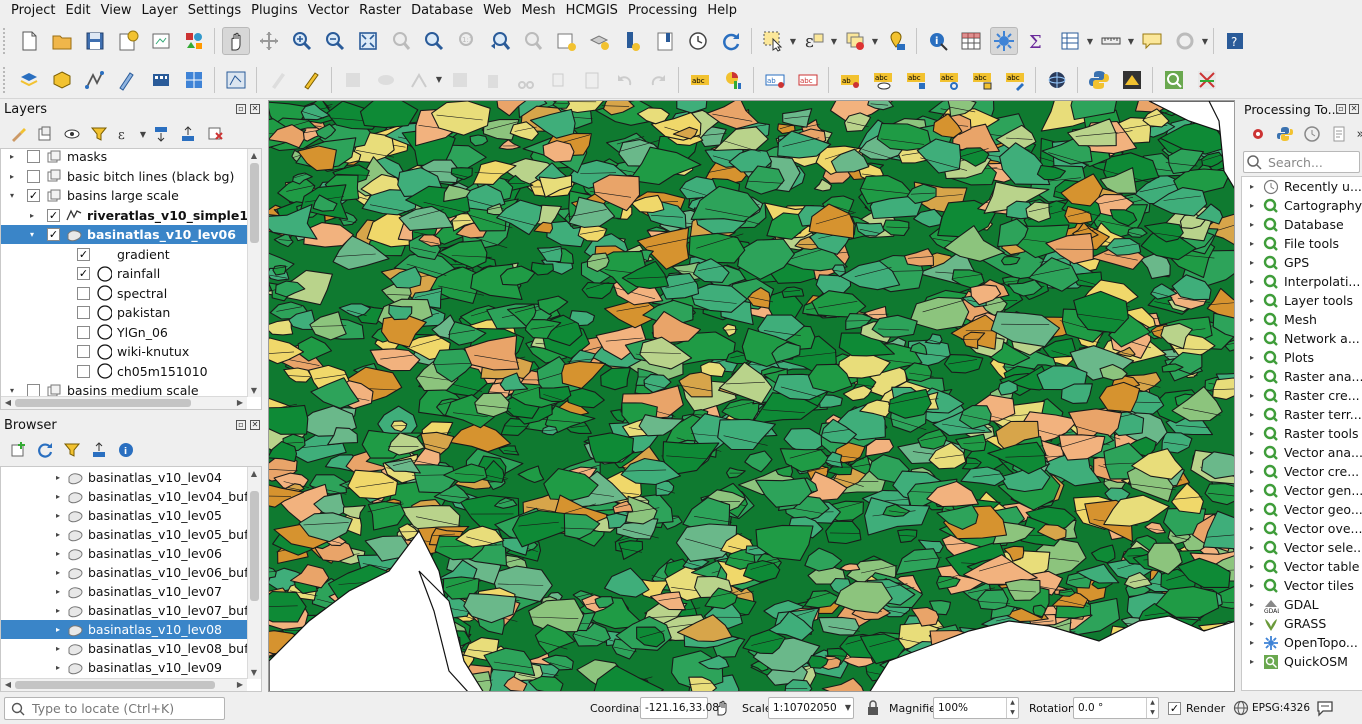 This screenshot has height=724, width=1362. What do you see at coordinates (811, 708) in the screenshot?
I see `scale-combobox: 1:10702050 ▼` at bounding box center [811, 708].